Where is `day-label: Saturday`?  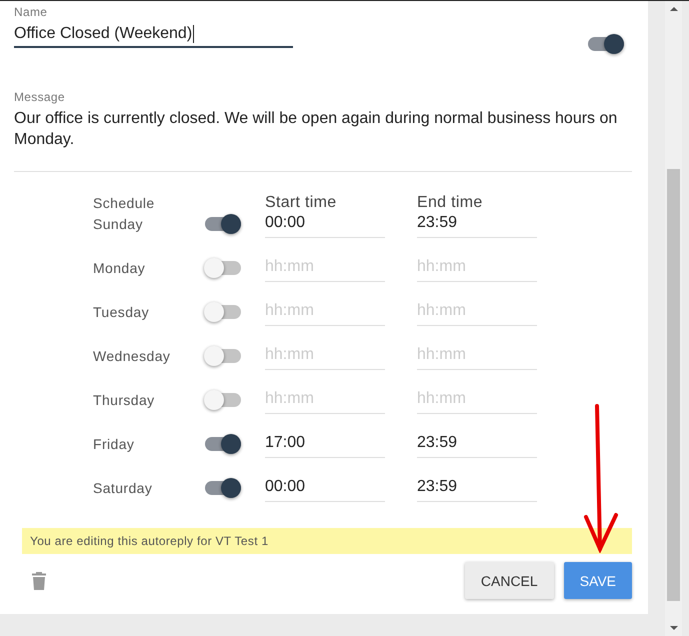 day-label: Saturday is located at coordinates (122, 488).